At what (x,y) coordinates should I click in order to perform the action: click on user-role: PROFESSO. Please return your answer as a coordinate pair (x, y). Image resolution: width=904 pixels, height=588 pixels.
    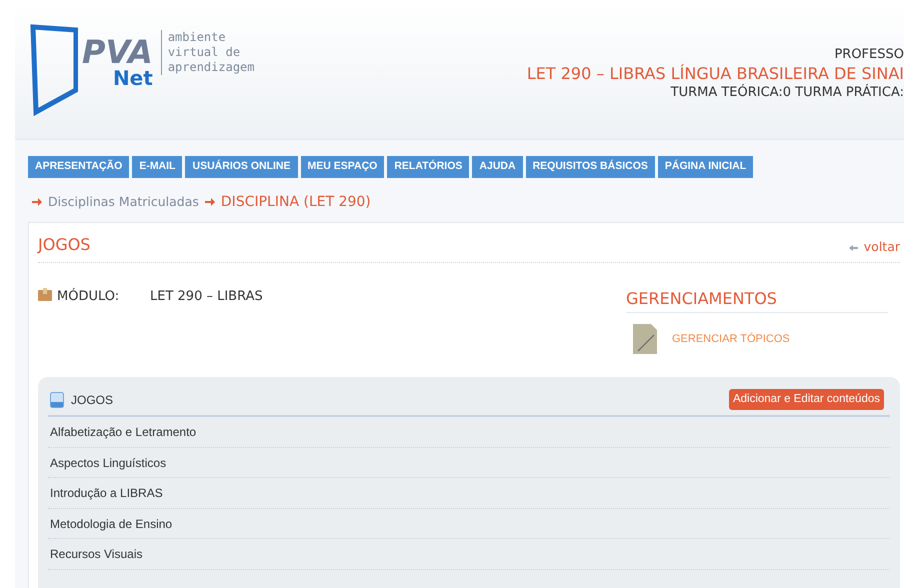
    Looking at the image, I should click on (869, 55).